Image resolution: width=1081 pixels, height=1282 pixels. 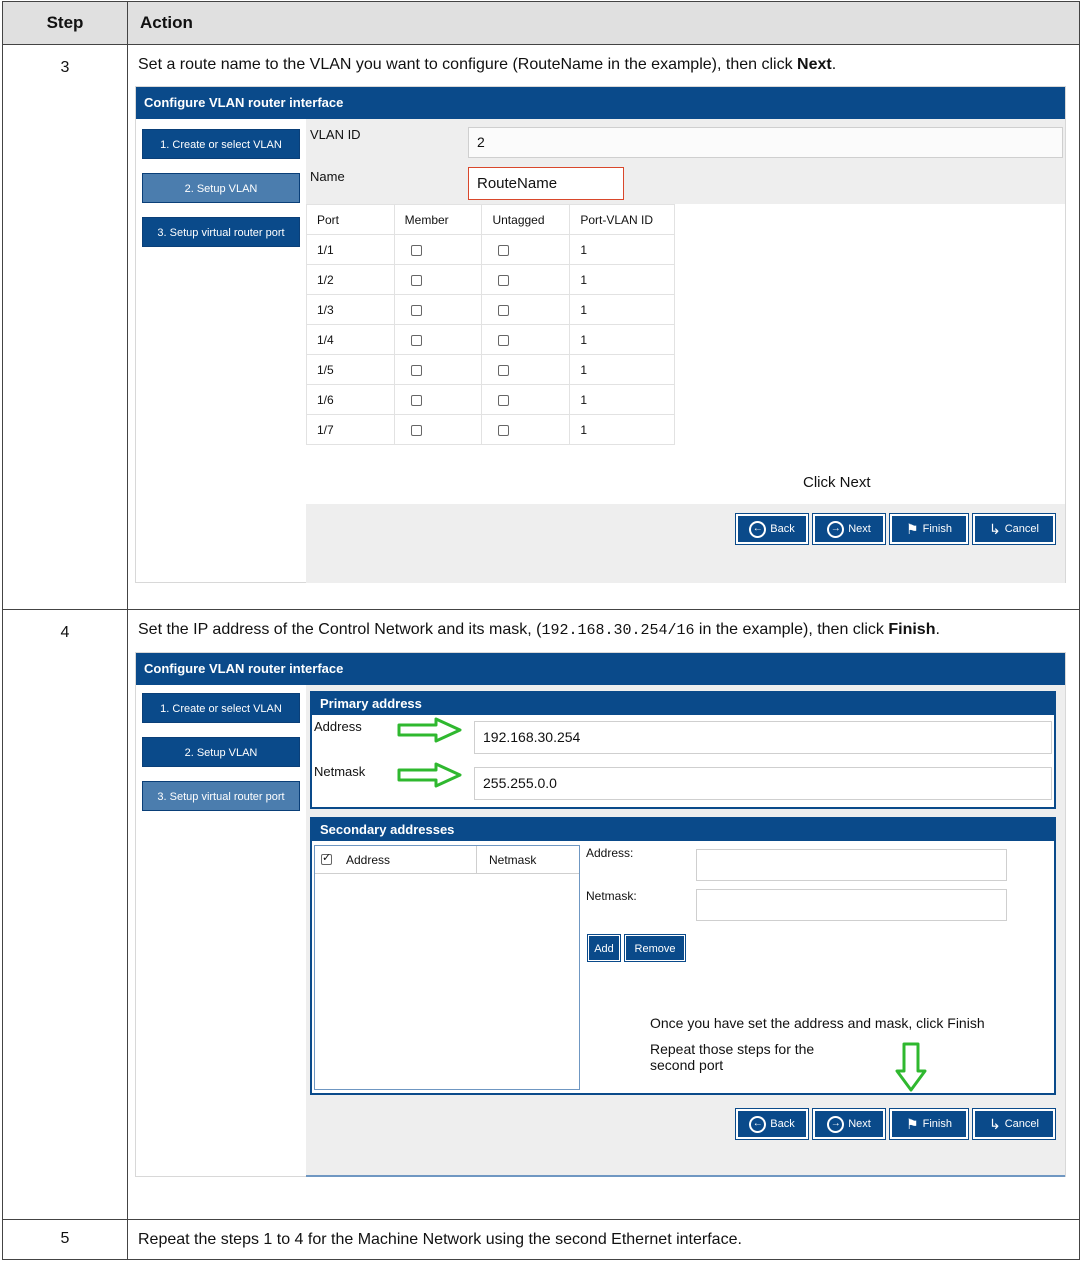 What do you see at coordinates (791, 629) in the screenshot?
I see `desc-text-mid: in the example), then click` at bounding box center [791, 629].